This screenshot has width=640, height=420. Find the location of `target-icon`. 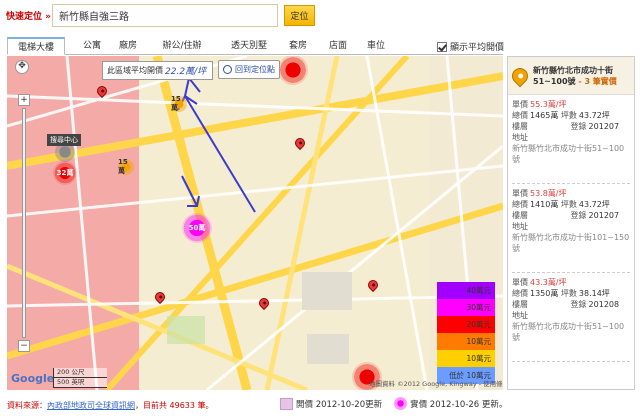

target-icon is located at coordinates (227, 69).